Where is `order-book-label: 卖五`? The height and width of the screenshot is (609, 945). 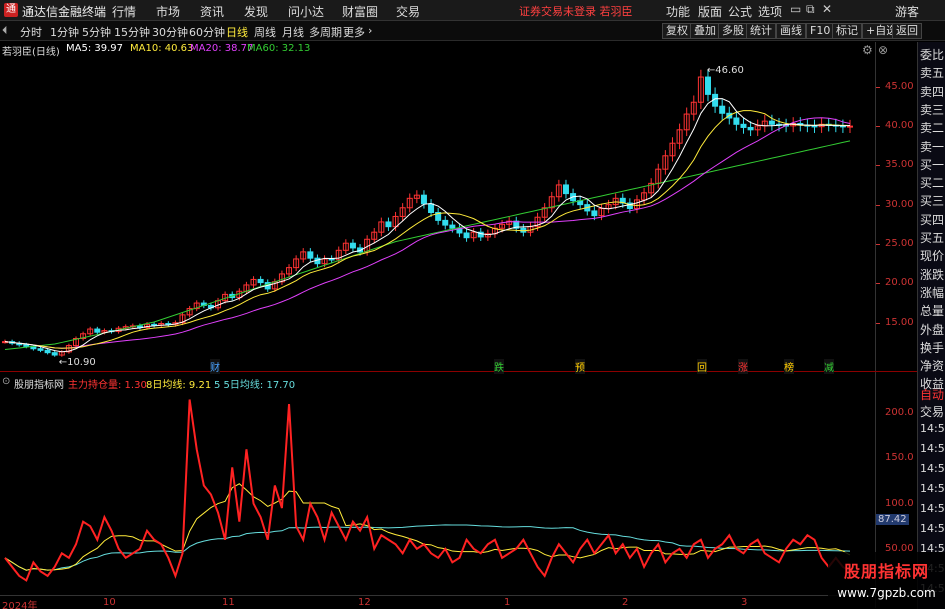 order-book-label: 卖五 is located at coordinates (932, 73).